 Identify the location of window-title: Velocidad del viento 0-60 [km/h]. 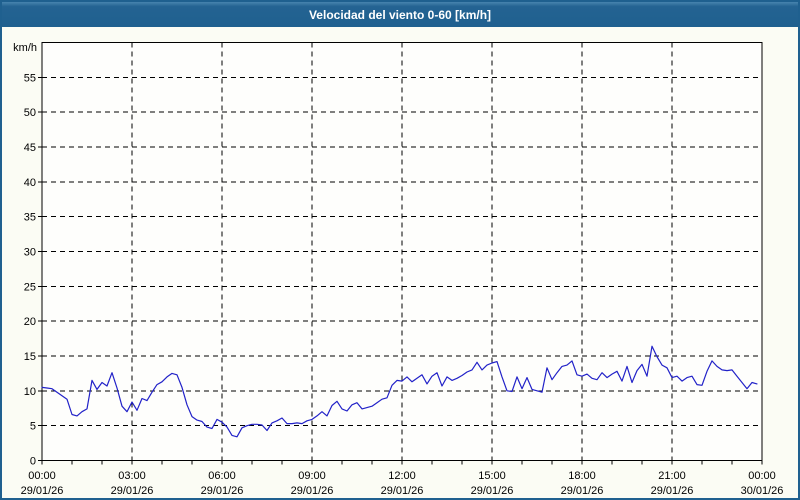
(400, 14).